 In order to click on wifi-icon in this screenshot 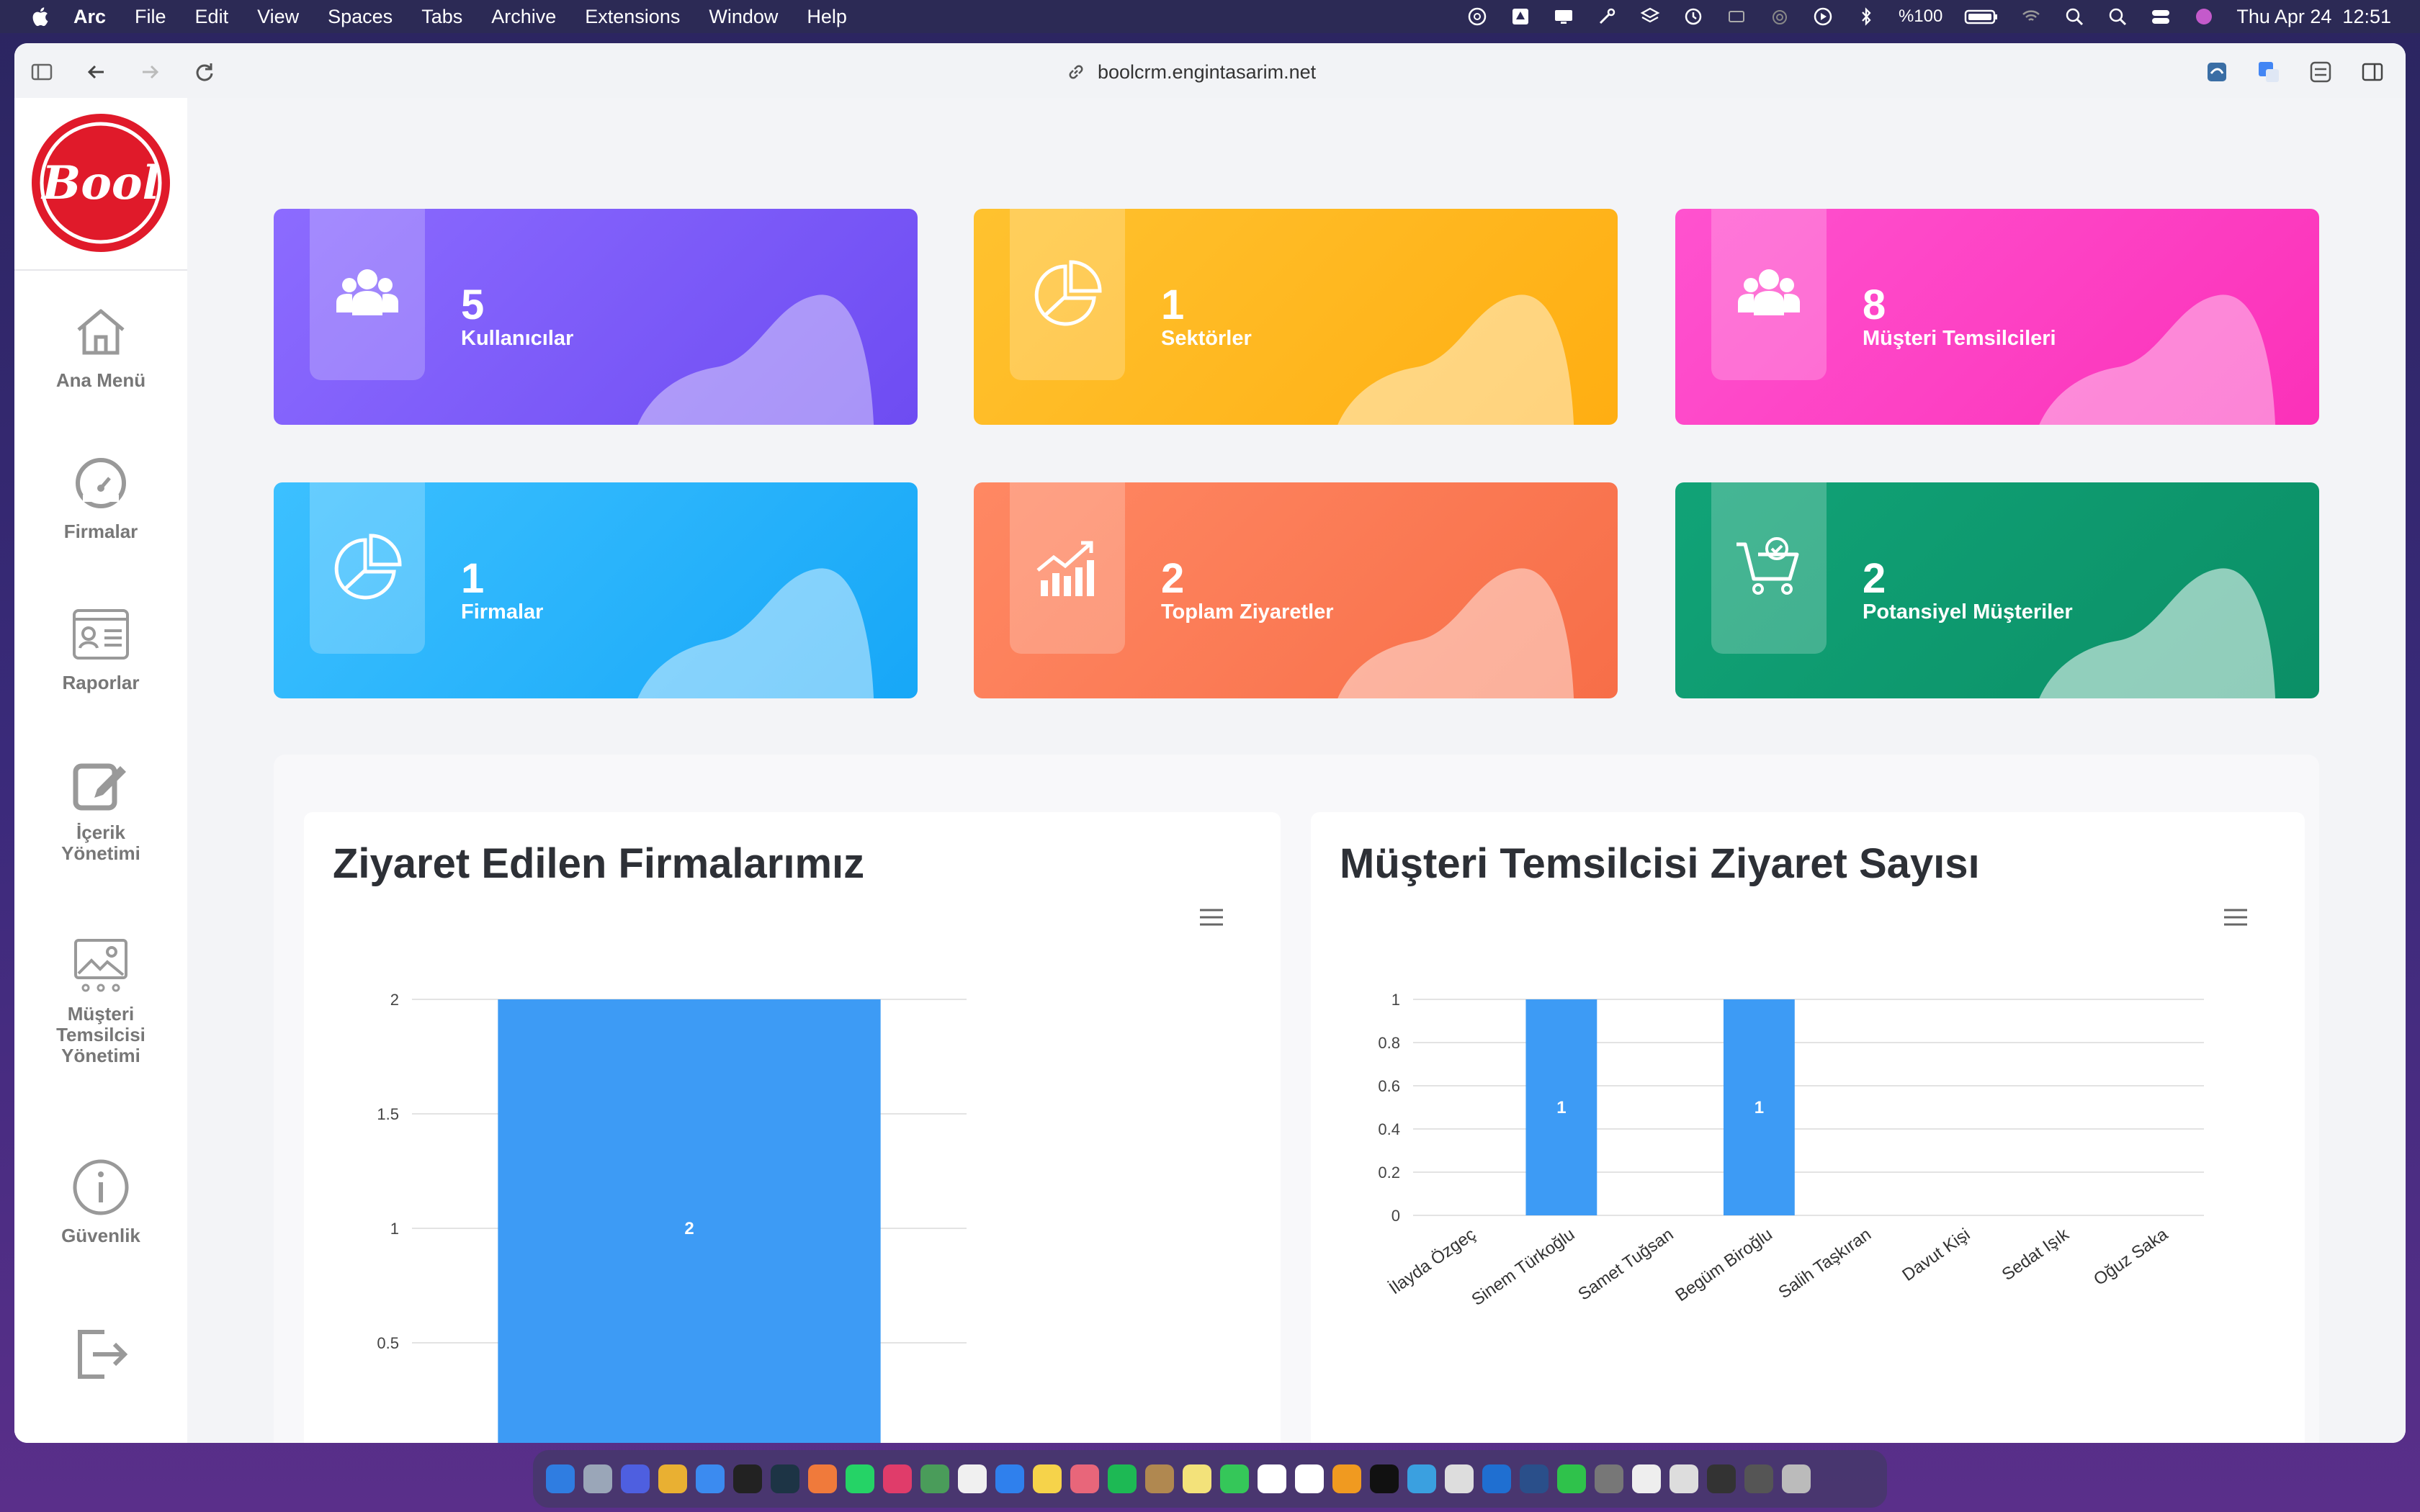, I will do `click(2031, 16)`.